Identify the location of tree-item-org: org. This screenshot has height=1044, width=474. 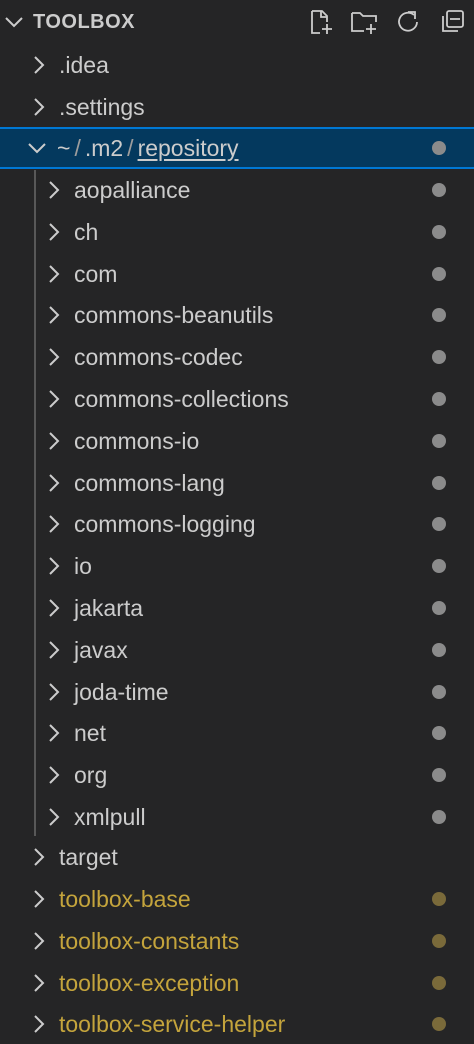
(237, 775).